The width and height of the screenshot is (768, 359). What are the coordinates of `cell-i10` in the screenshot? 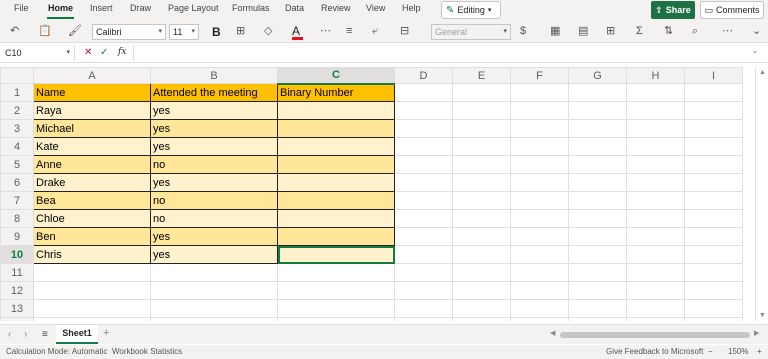 It's located at (713, 254).